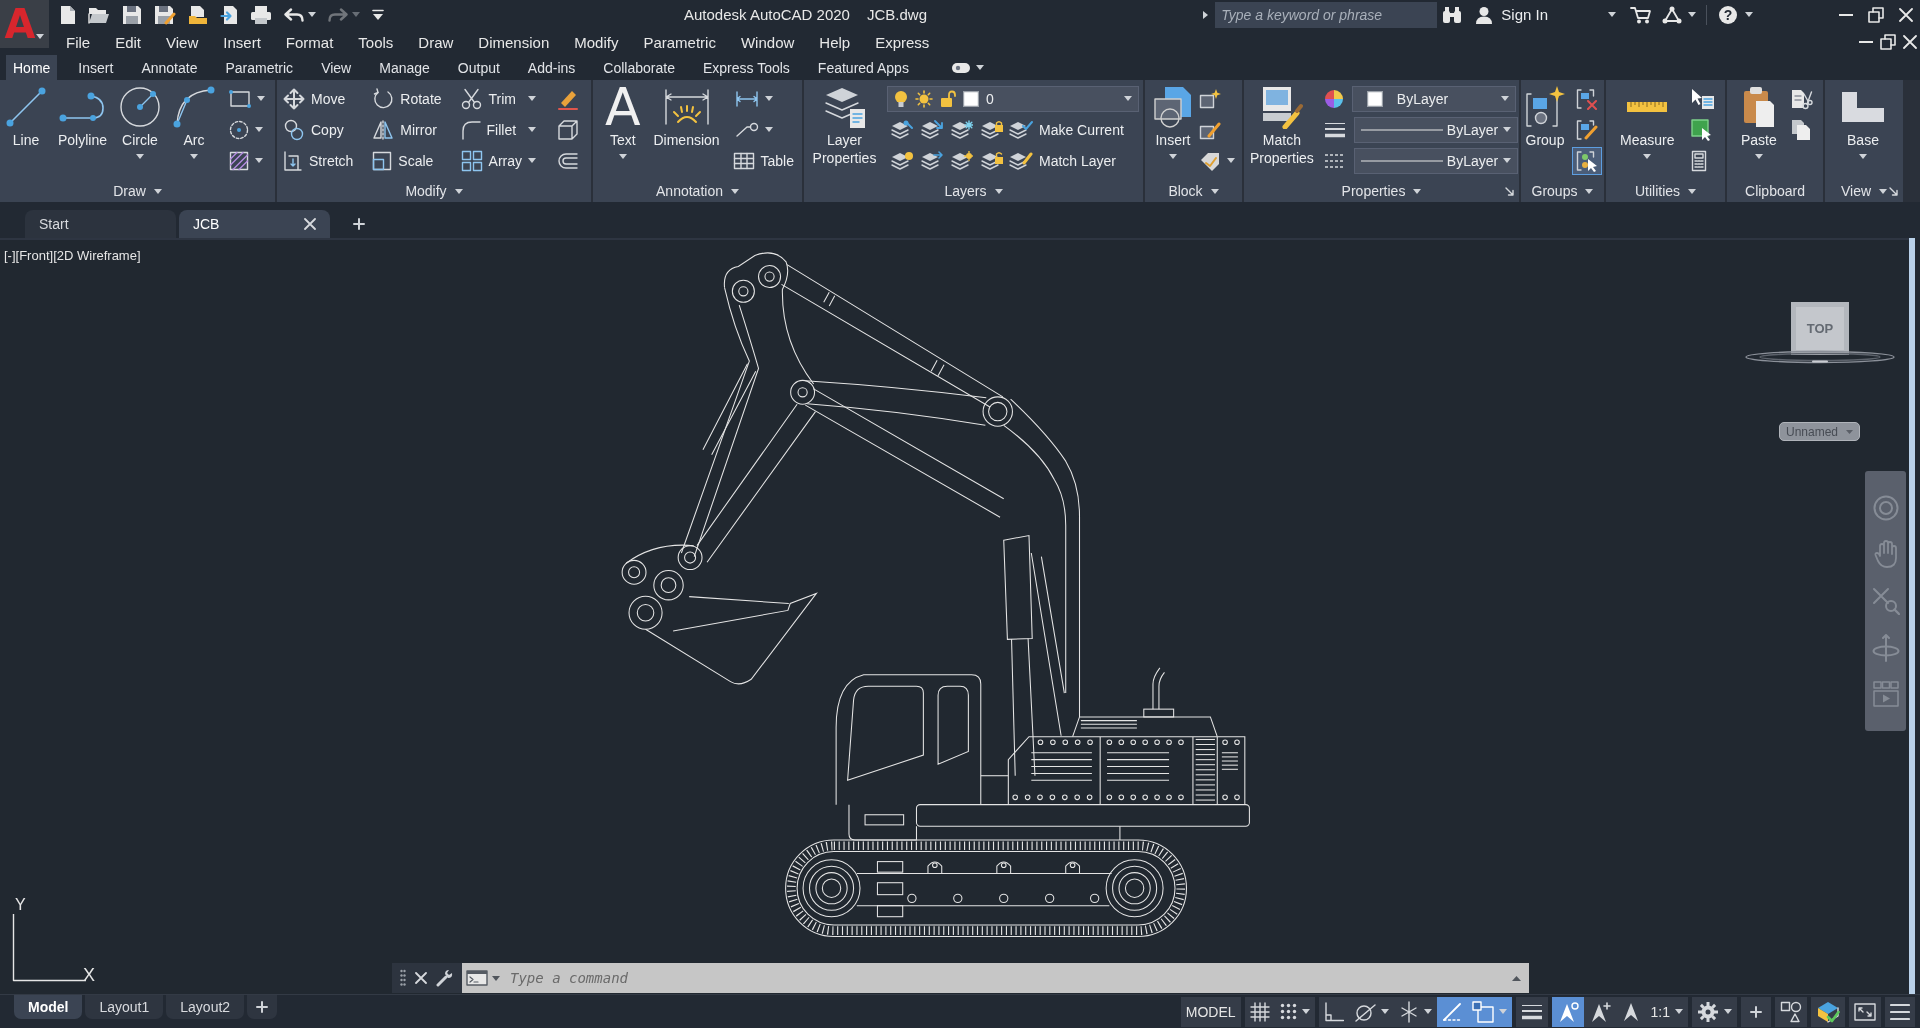 Image resolution: width=1920 pixels, height=1028 pixels. What do you see at coordinates (1714, 1011) in the screenshot?
I see `settings-button` at bounding box center [1714, 1011].